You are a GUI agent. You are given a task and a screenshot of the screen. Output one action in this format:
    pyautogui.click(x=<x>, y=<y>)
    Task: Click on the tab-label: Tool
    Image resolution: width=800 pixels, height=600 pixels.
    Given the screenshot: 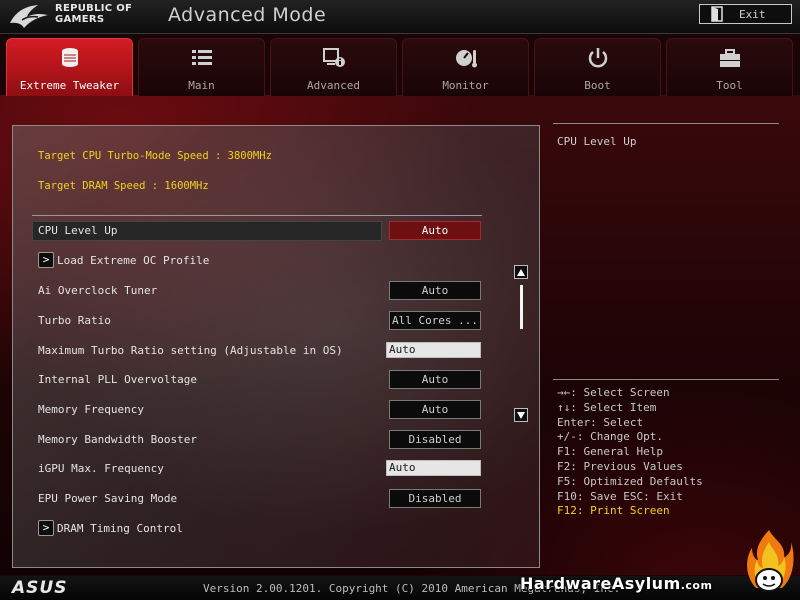 What is the action you would take?
    pyautogui.click(x=729, y=85)
    